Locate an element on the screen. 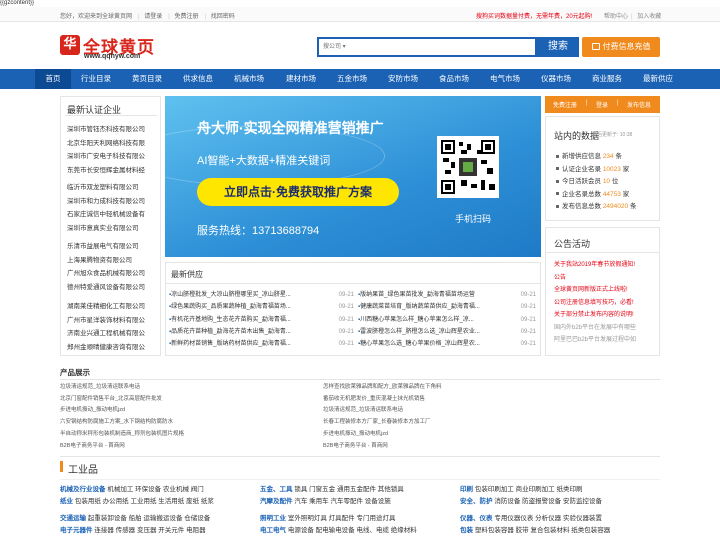  search-input is located at coordinates (427, 47).